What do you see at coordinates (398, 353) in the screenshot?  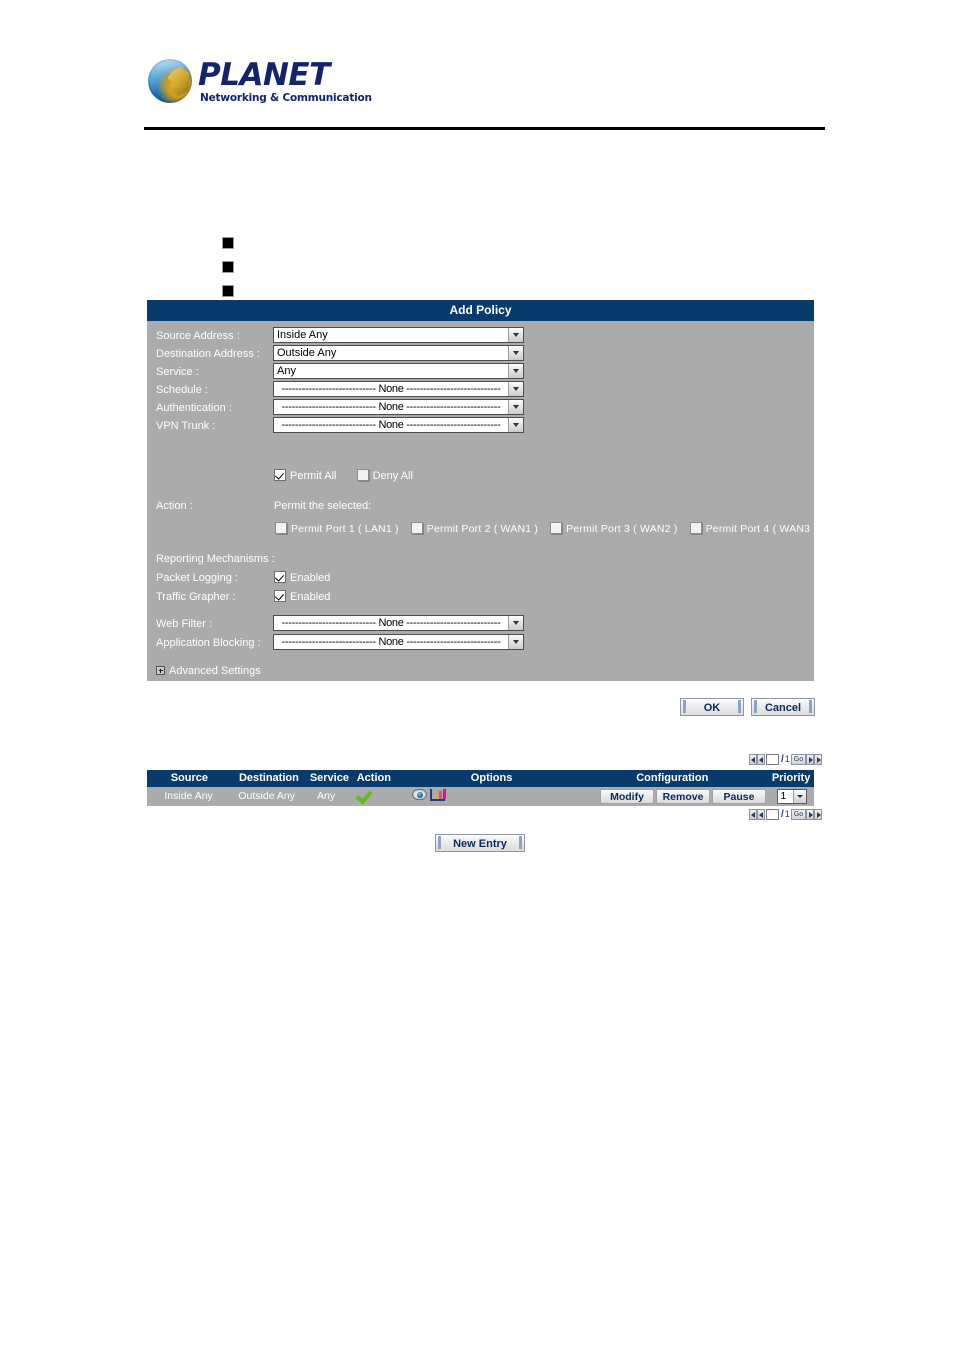 I see `destination-address-select: Outside Any` at bounding box center [398, 353].